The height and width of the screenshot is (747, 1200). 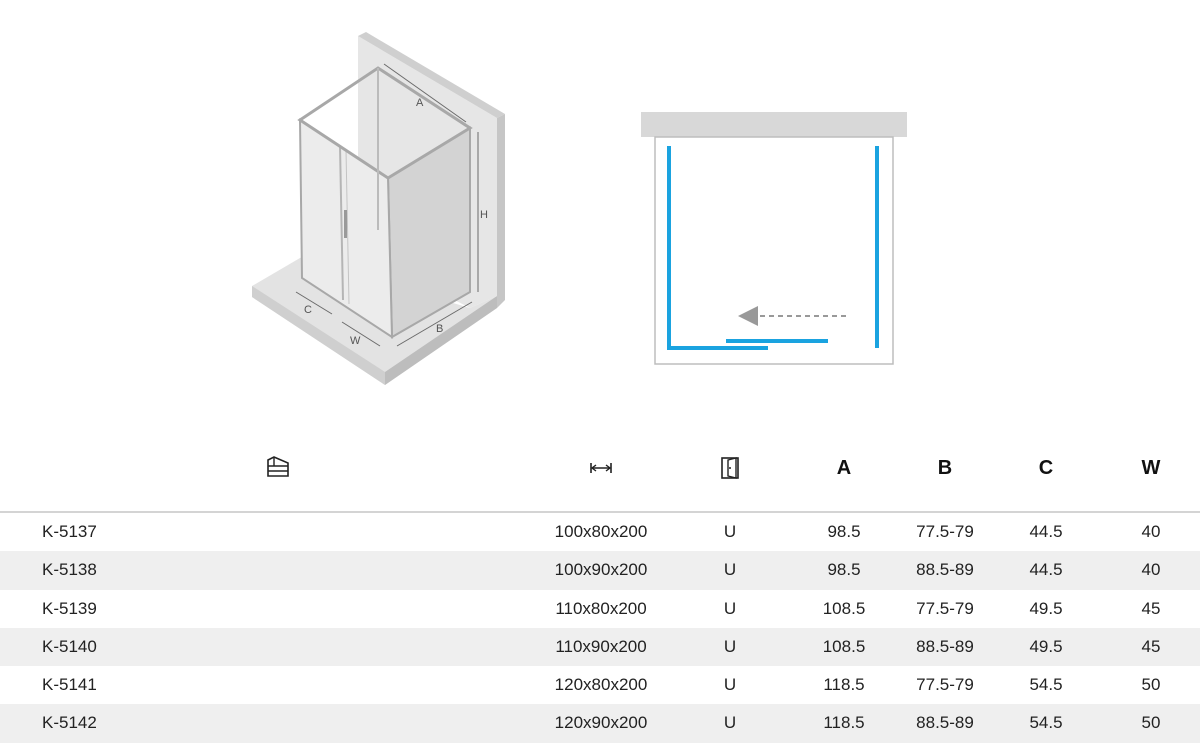 What do you see at coordinates (1151, 467) in the screenshot?
I see `col-header-w: W` at bounding box center [1151, 467].